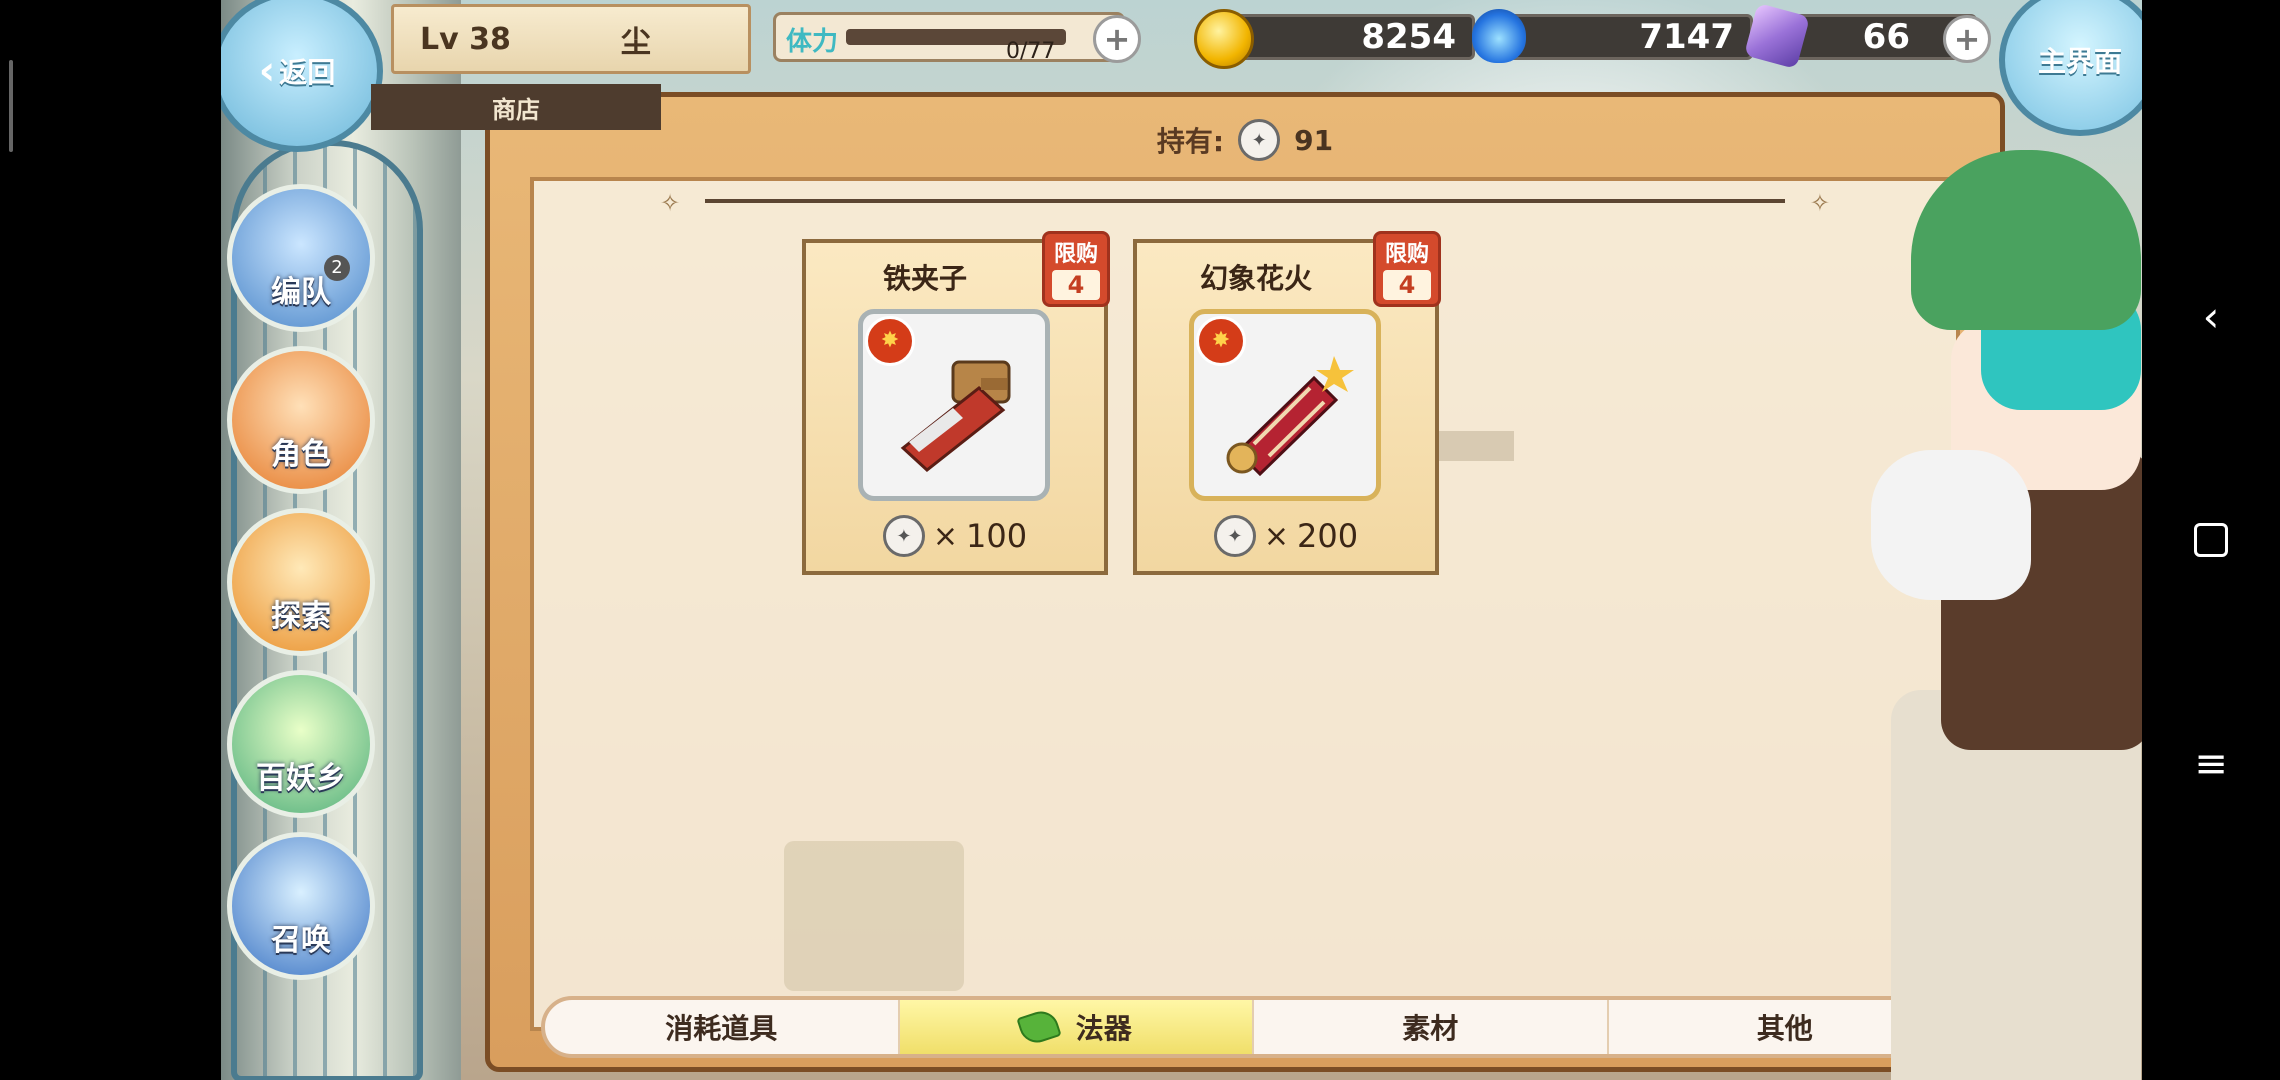  Describe the element at coordinates (516, 107) in the screenshot. I see `page-title: 商店` at that location.